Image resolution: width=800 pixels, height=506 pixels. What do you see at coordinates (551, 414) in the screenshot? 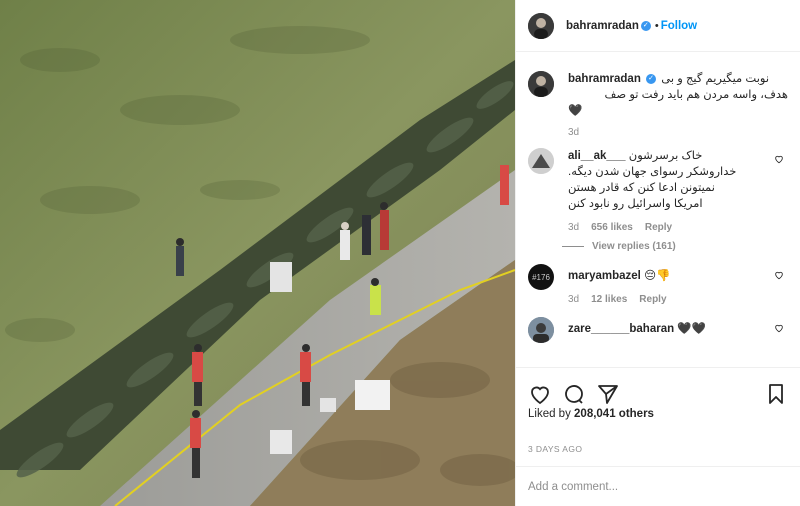
I see `likes-prefix: Liked by` at bounding box center [551, 414].